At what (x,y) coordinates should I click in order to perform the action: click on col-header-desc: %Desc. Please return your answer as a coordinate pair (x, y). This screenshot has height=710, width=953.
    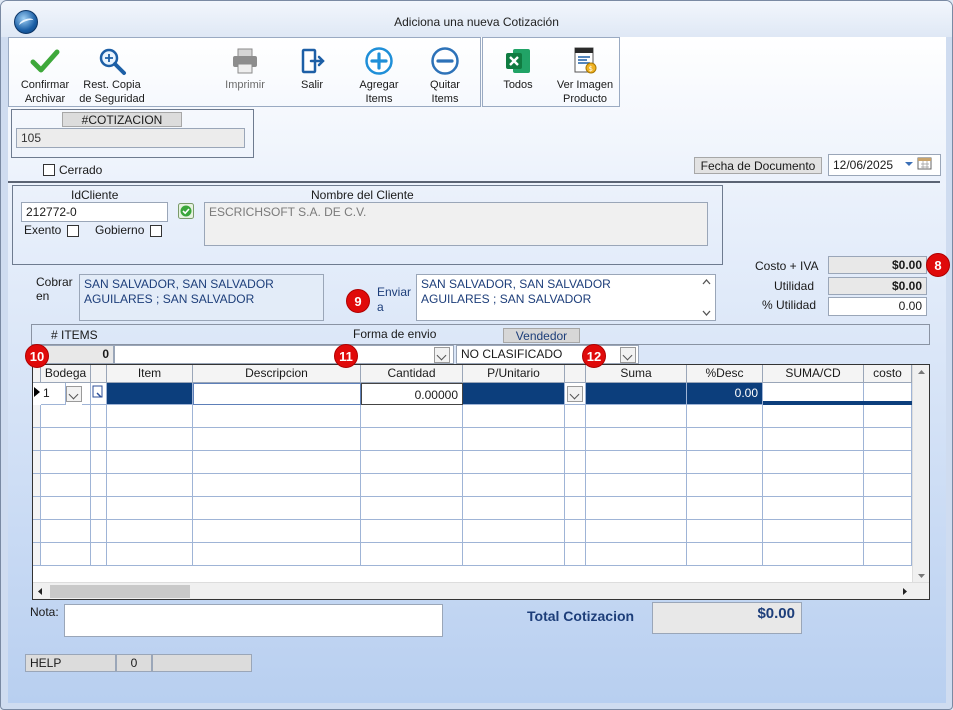
    Looking at the image, I should click on (725, 374).